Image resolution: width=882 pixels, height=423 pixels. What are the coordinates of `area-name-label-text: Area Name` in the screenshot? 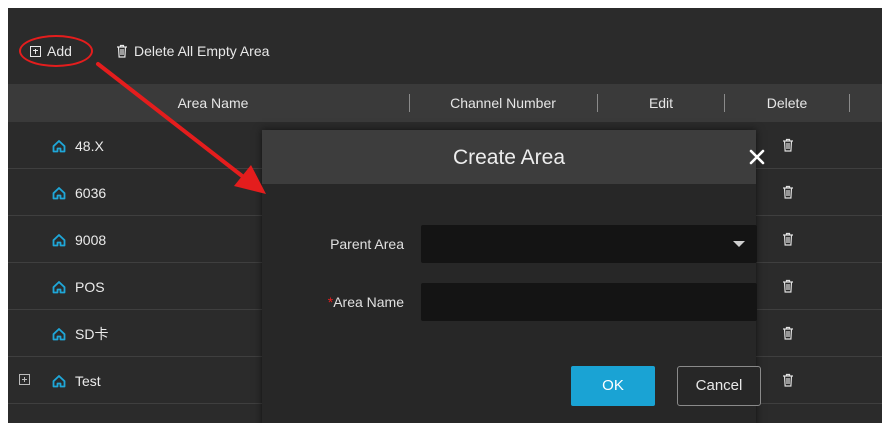 It's located at (368, 302).